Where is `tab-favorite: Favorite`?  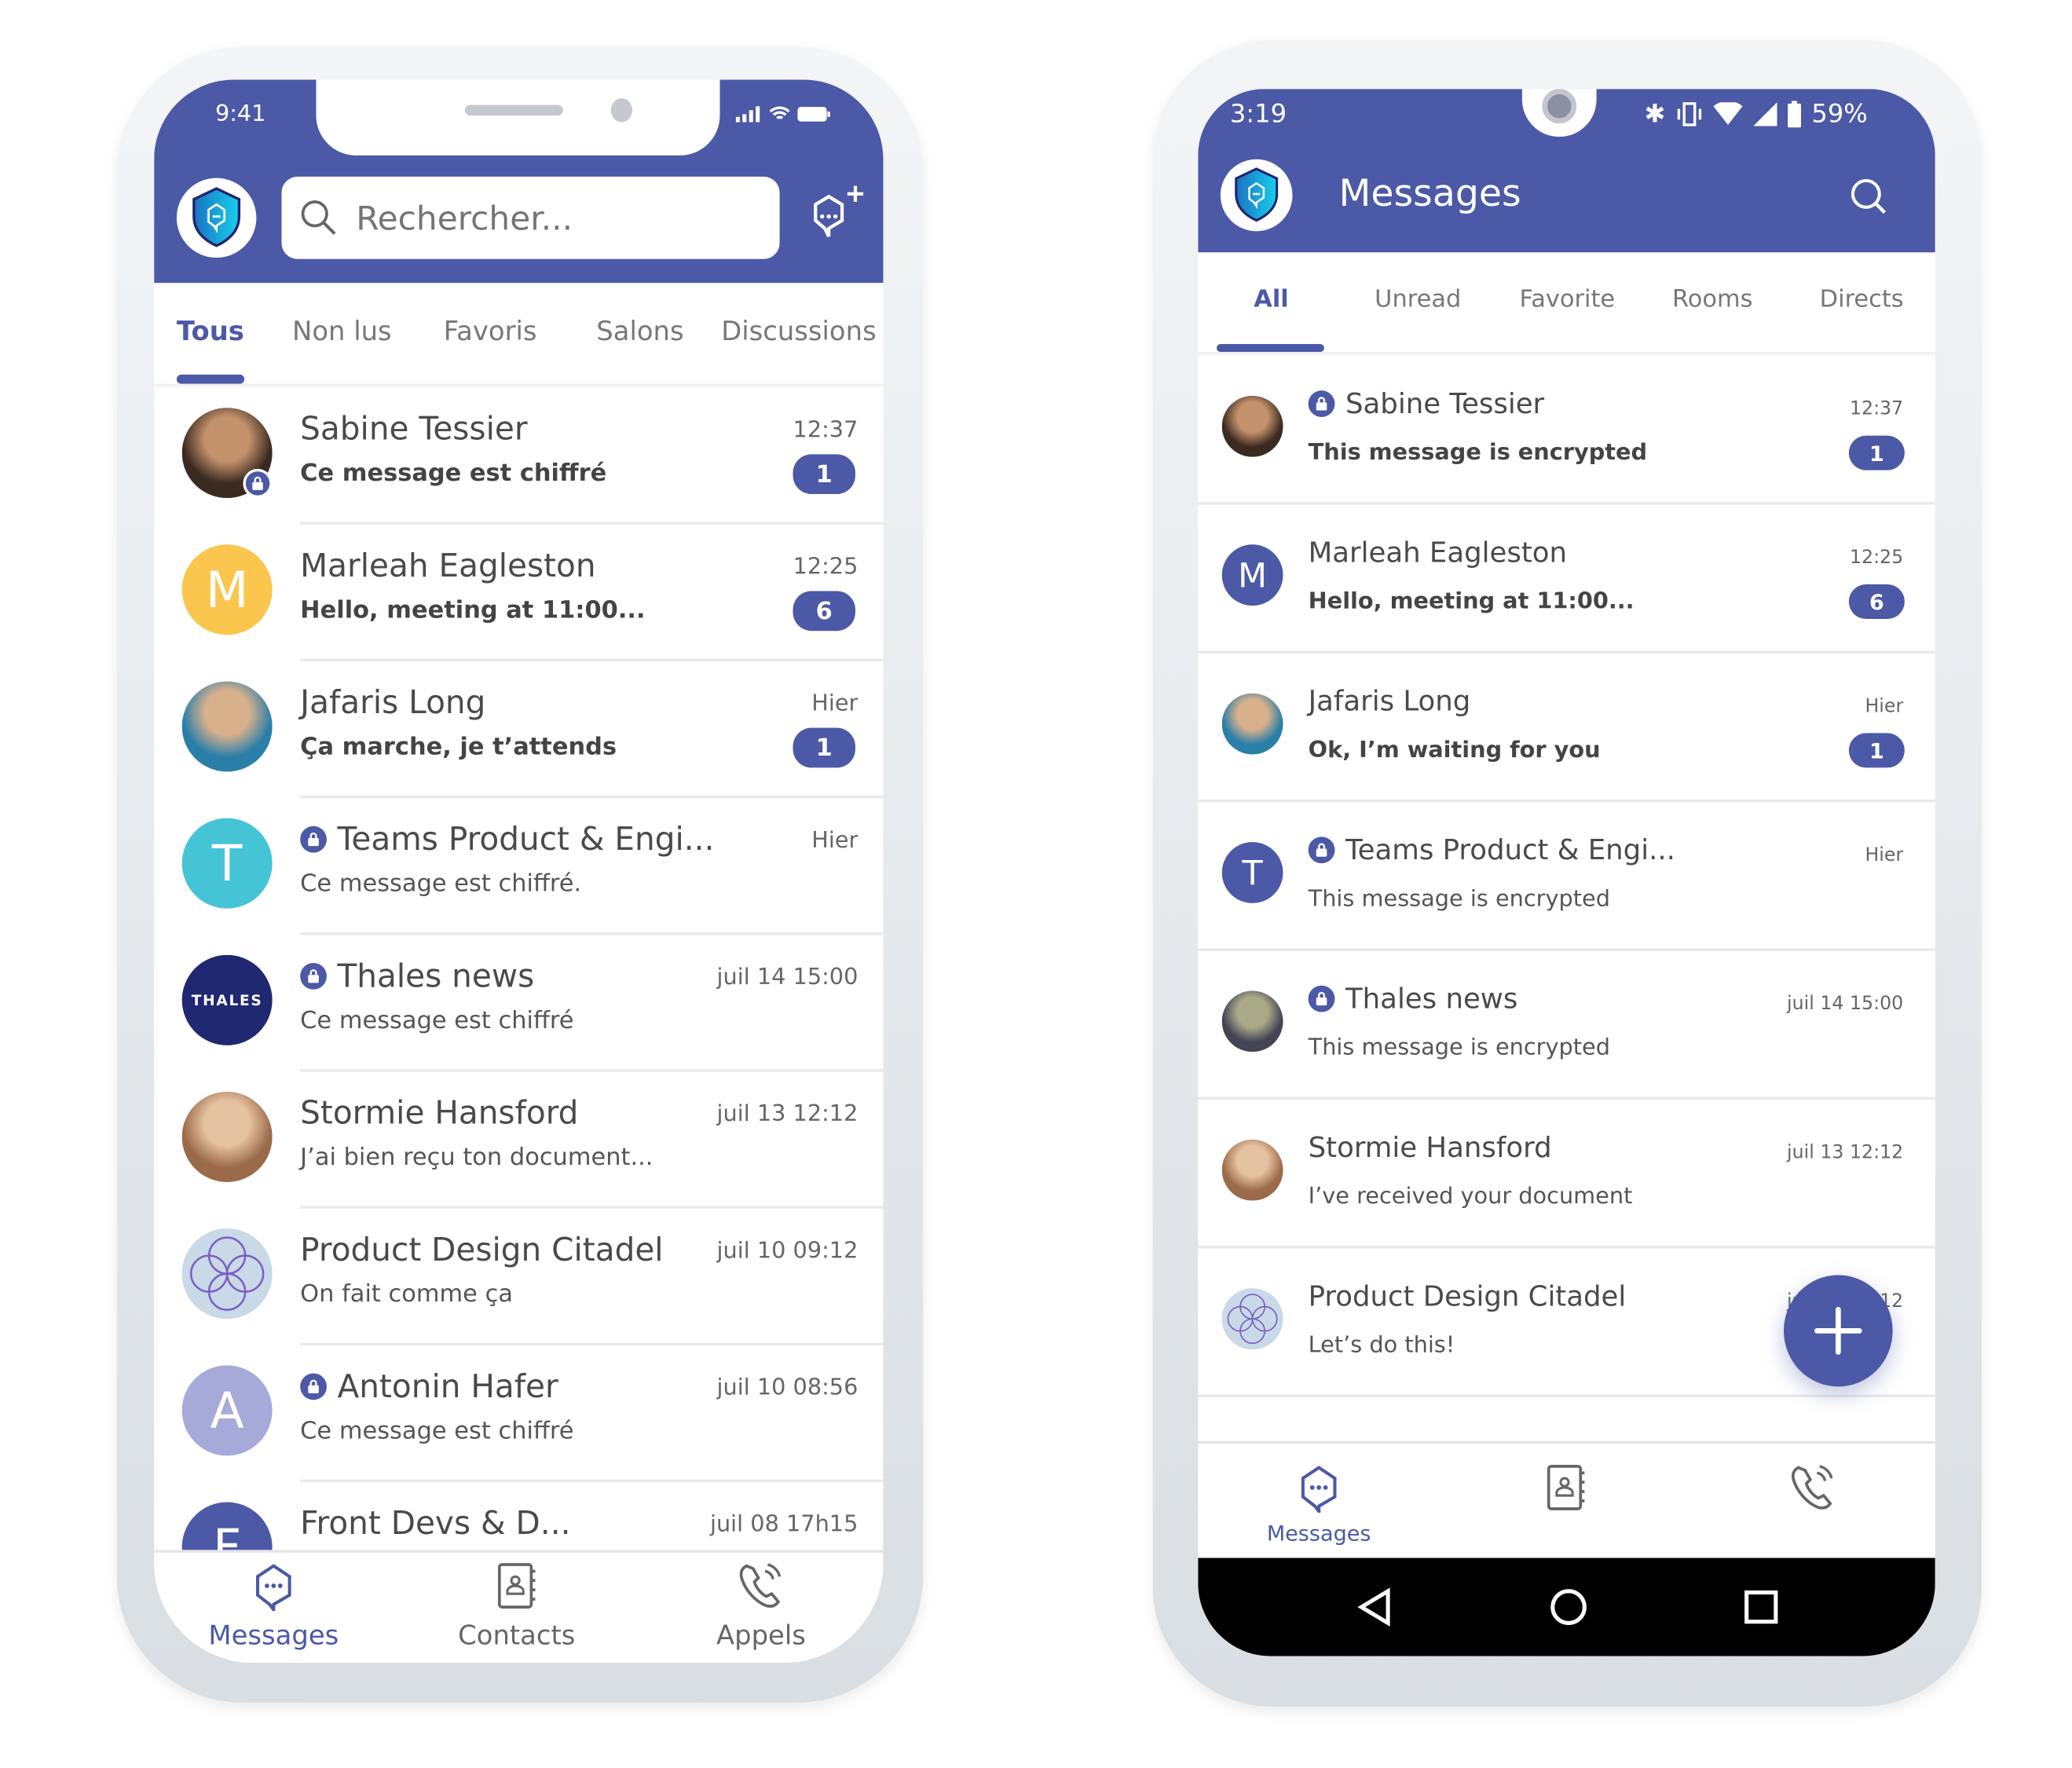
tab-favorite: Favorite is located at coordinates (1568, 300).